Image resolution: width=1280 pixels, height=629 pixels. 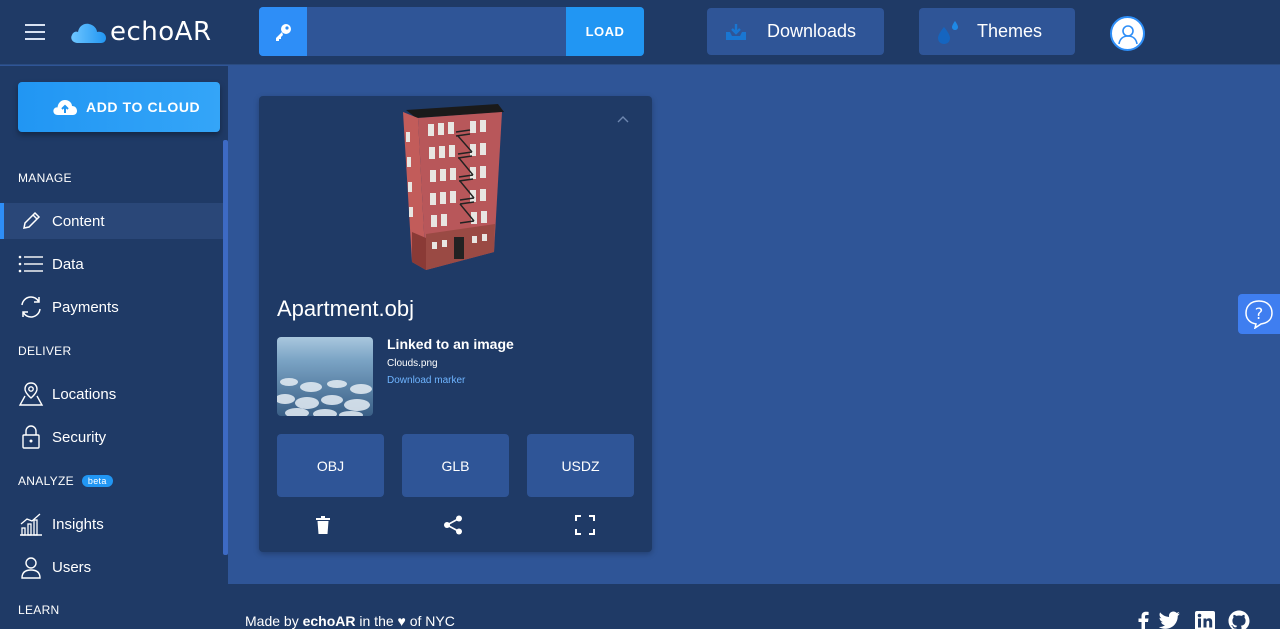 I want to click on help-question-icon: ?, so click(x=1259, y=314).